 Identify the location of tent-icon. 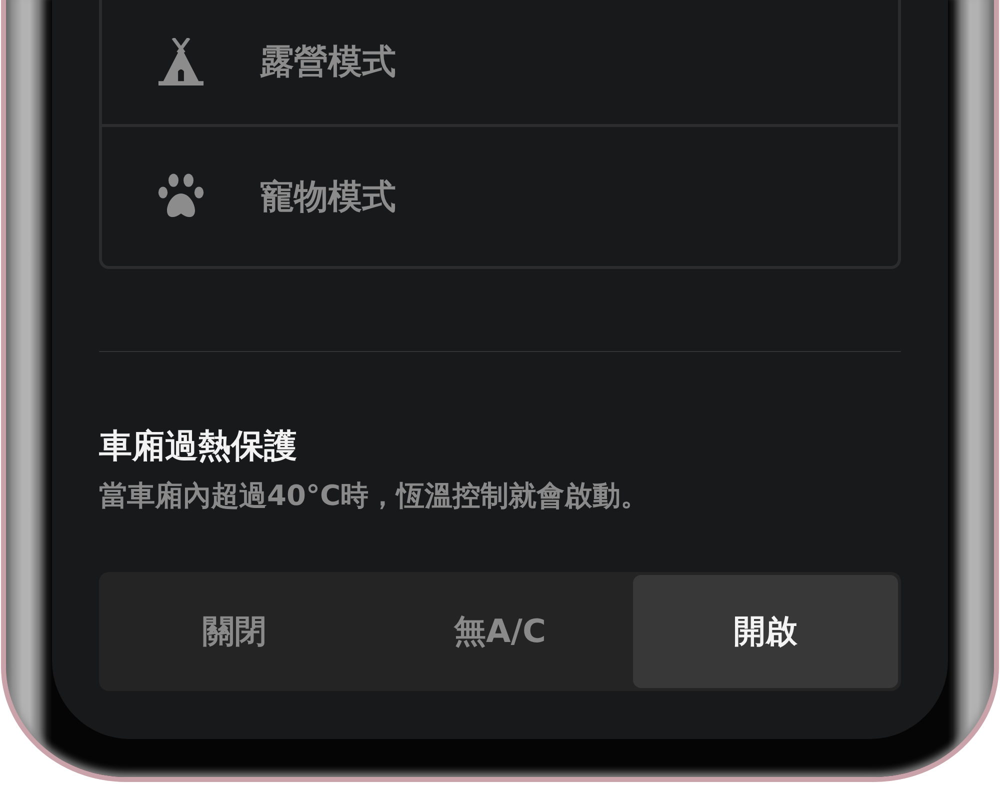
(181, 62).